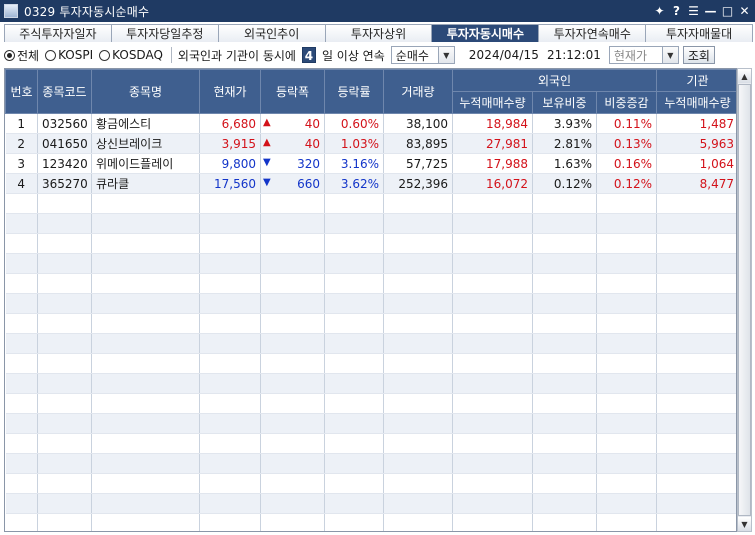  Describe the element at coordinates (564, 143) in the screenshot. I see `cell-f-hold: 2.81%` at that location.